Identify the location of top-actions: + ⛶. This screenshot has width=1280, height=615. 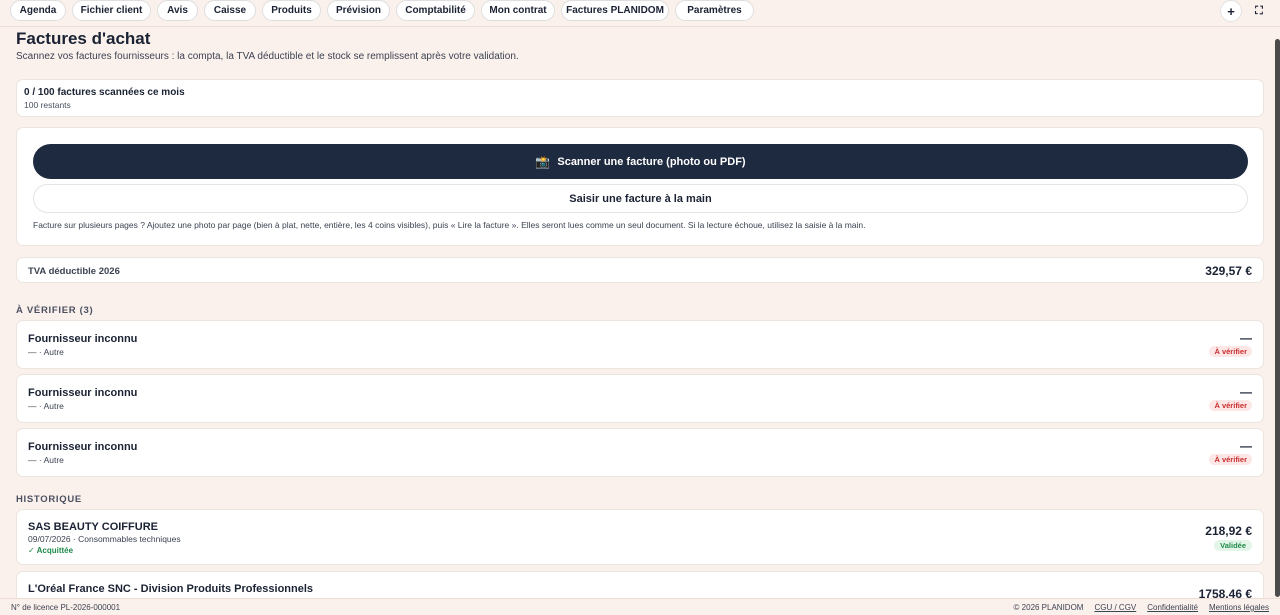
(1245, 11).